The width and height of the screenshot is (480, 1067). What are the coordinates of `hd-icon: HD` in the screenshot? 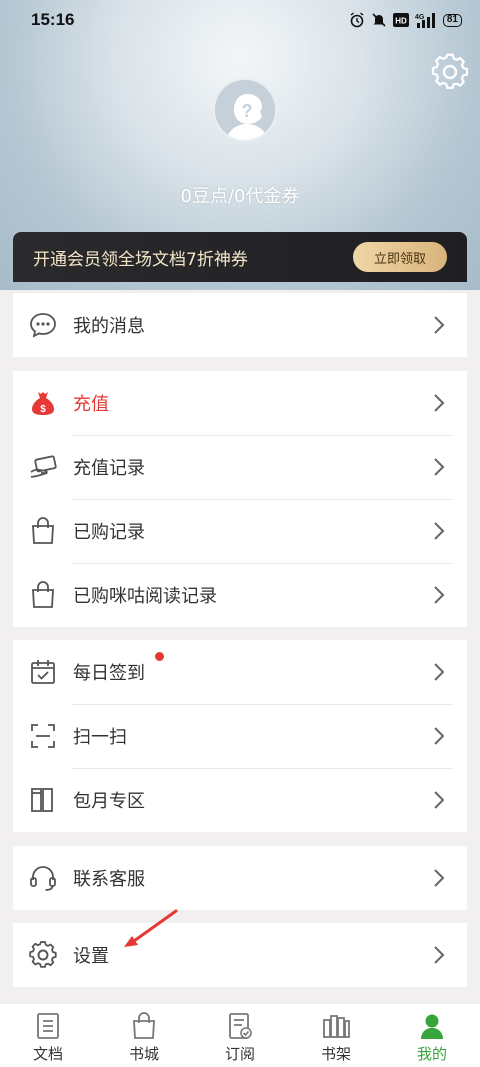 It's located at (400, 20).